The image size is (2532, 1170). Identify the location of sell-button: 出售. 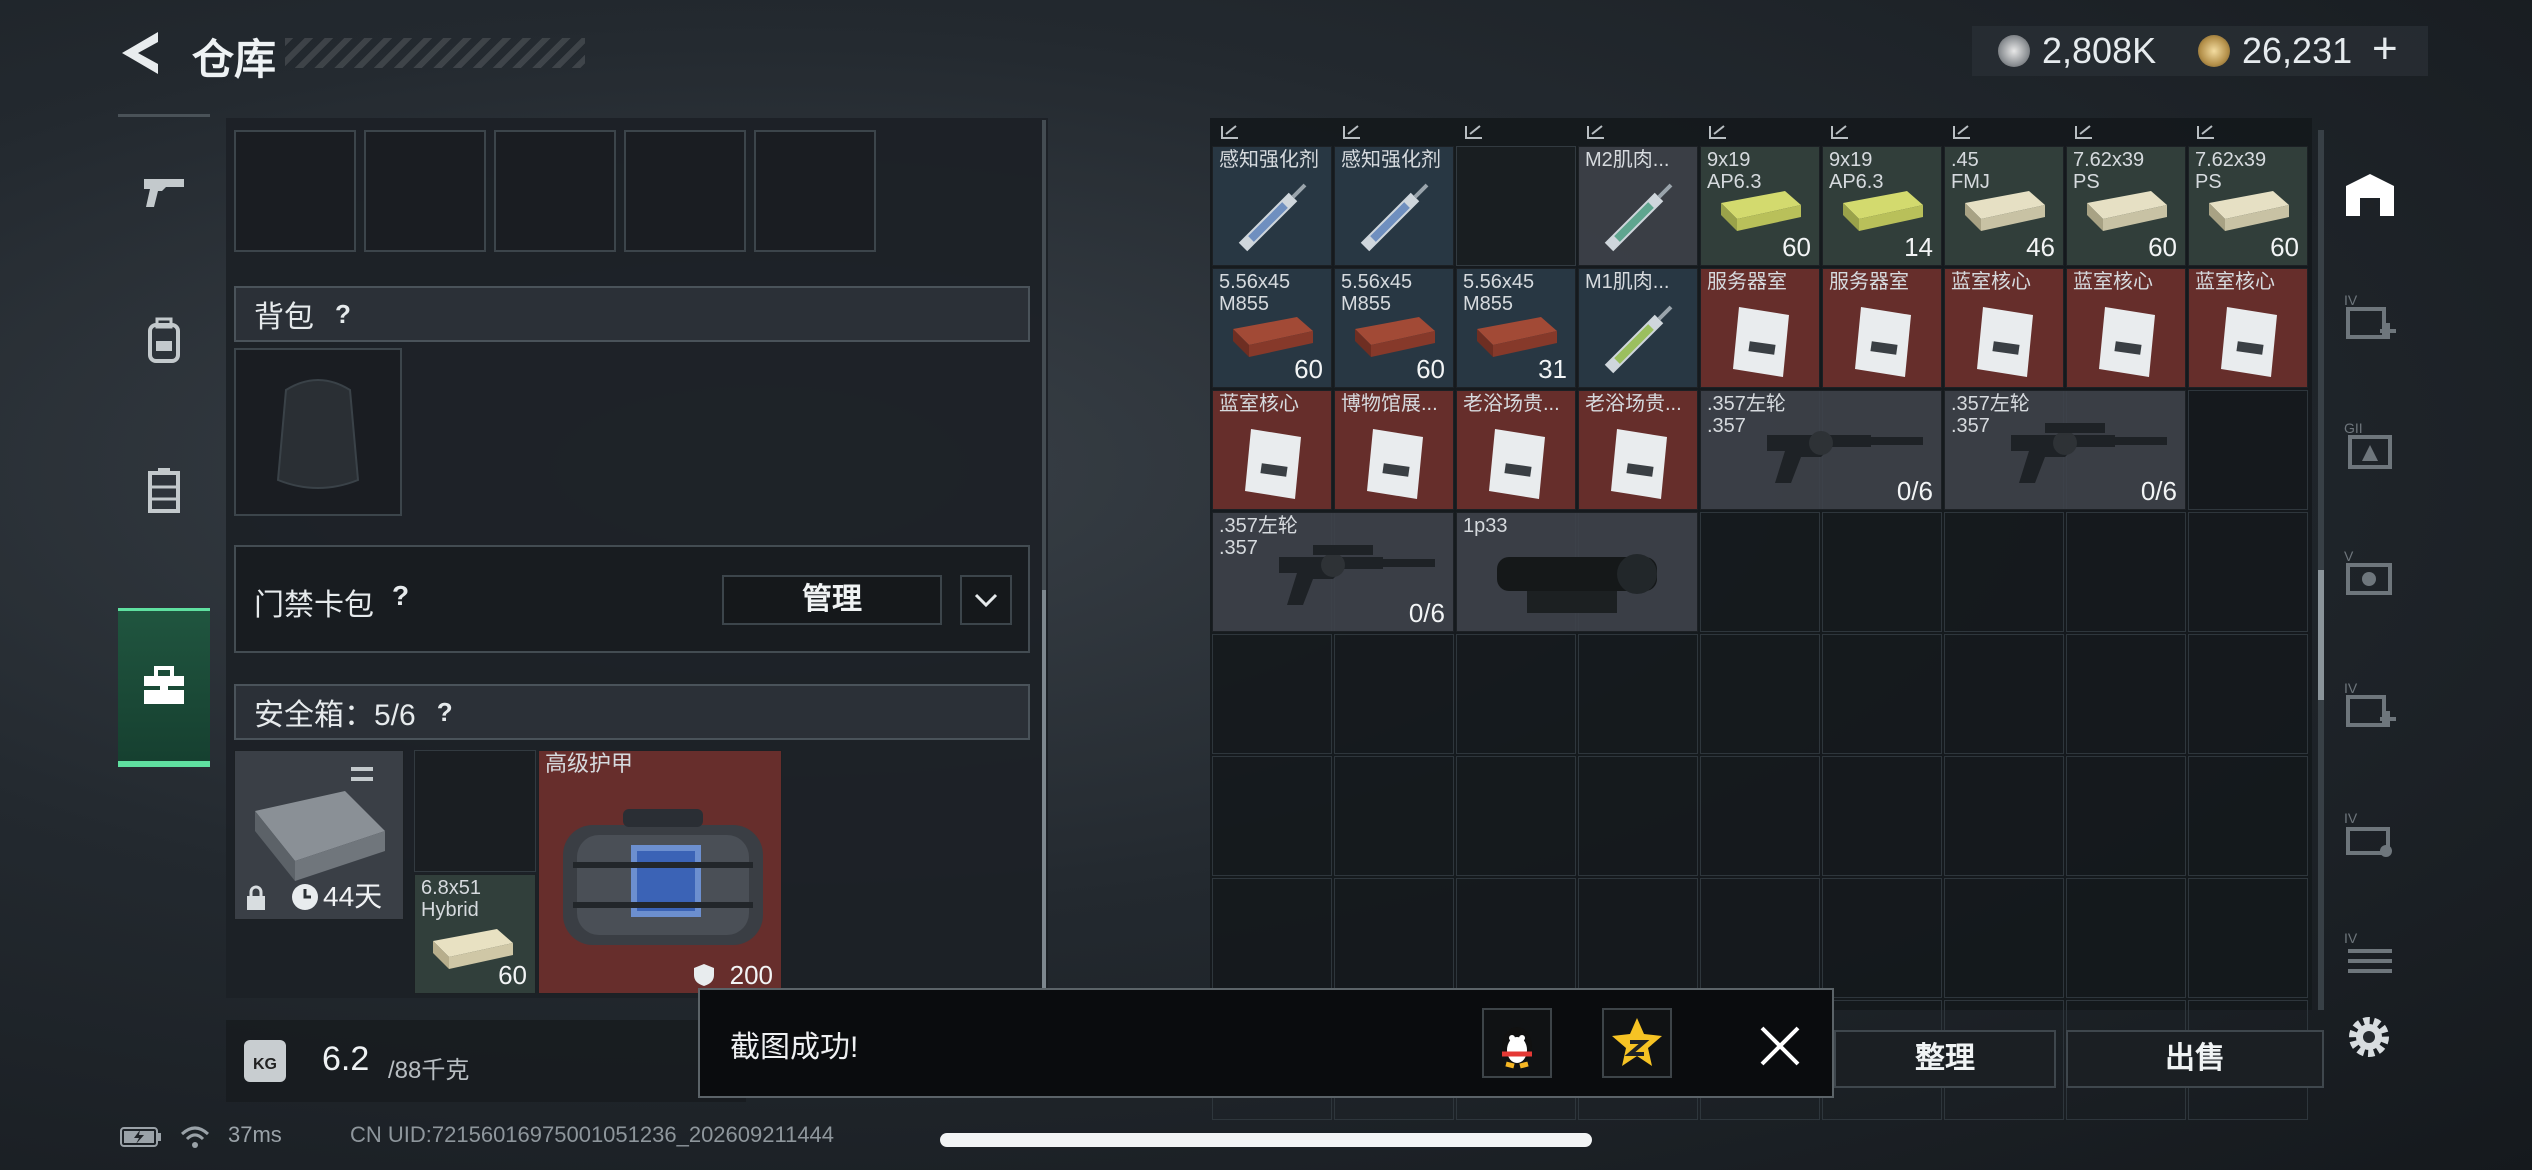
(2195, 1059).